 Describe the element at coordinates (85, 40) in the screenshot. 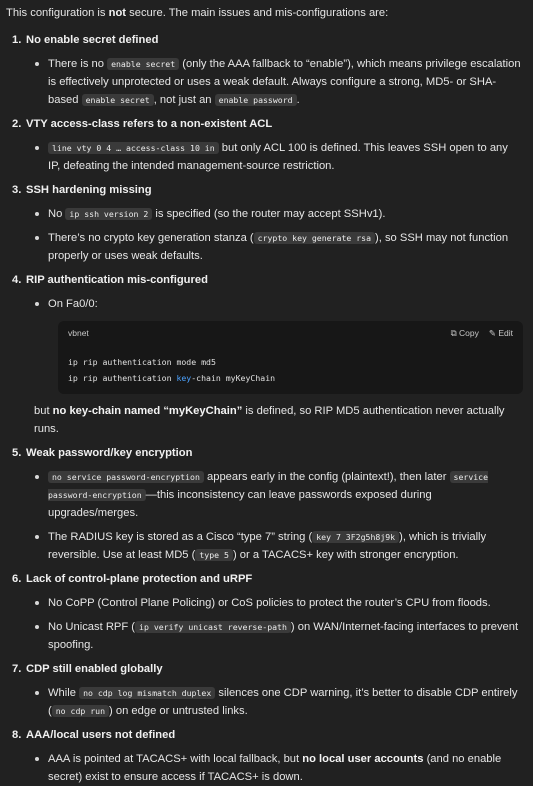

I see `section-heading: 1. No enable secret defined` at that location.